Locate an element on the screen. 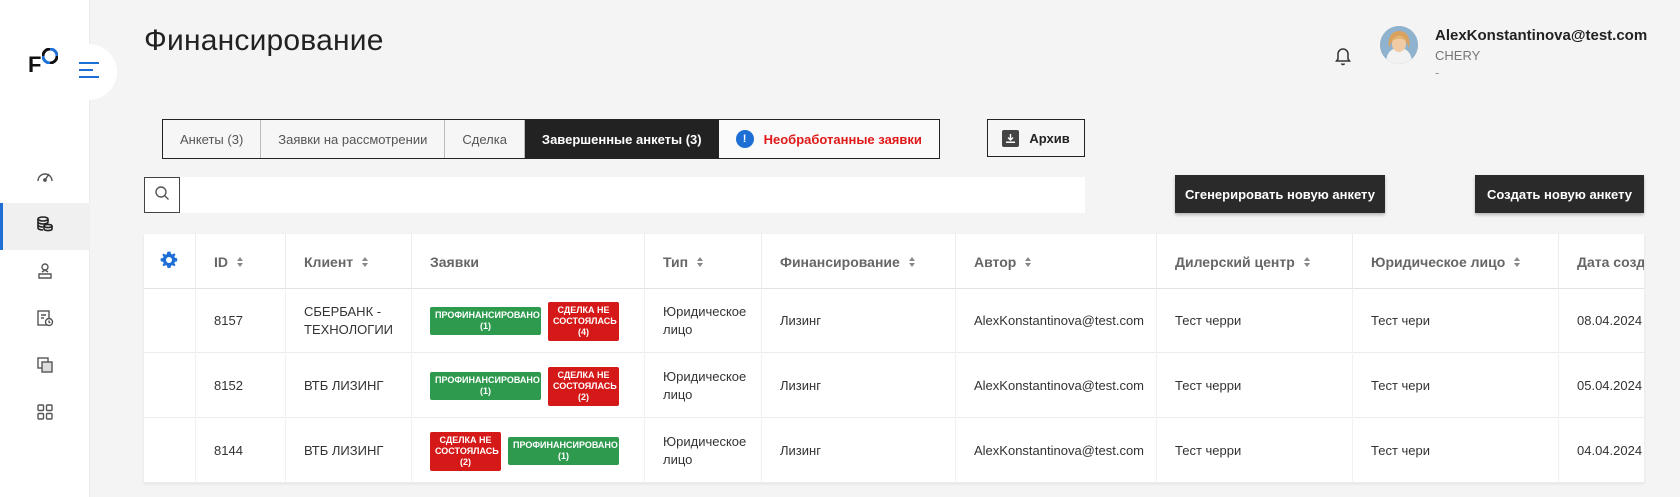 Image resolution: width=1680 pixels, height=497 pixels. bell-icon is located at coordinates (1343, 59).